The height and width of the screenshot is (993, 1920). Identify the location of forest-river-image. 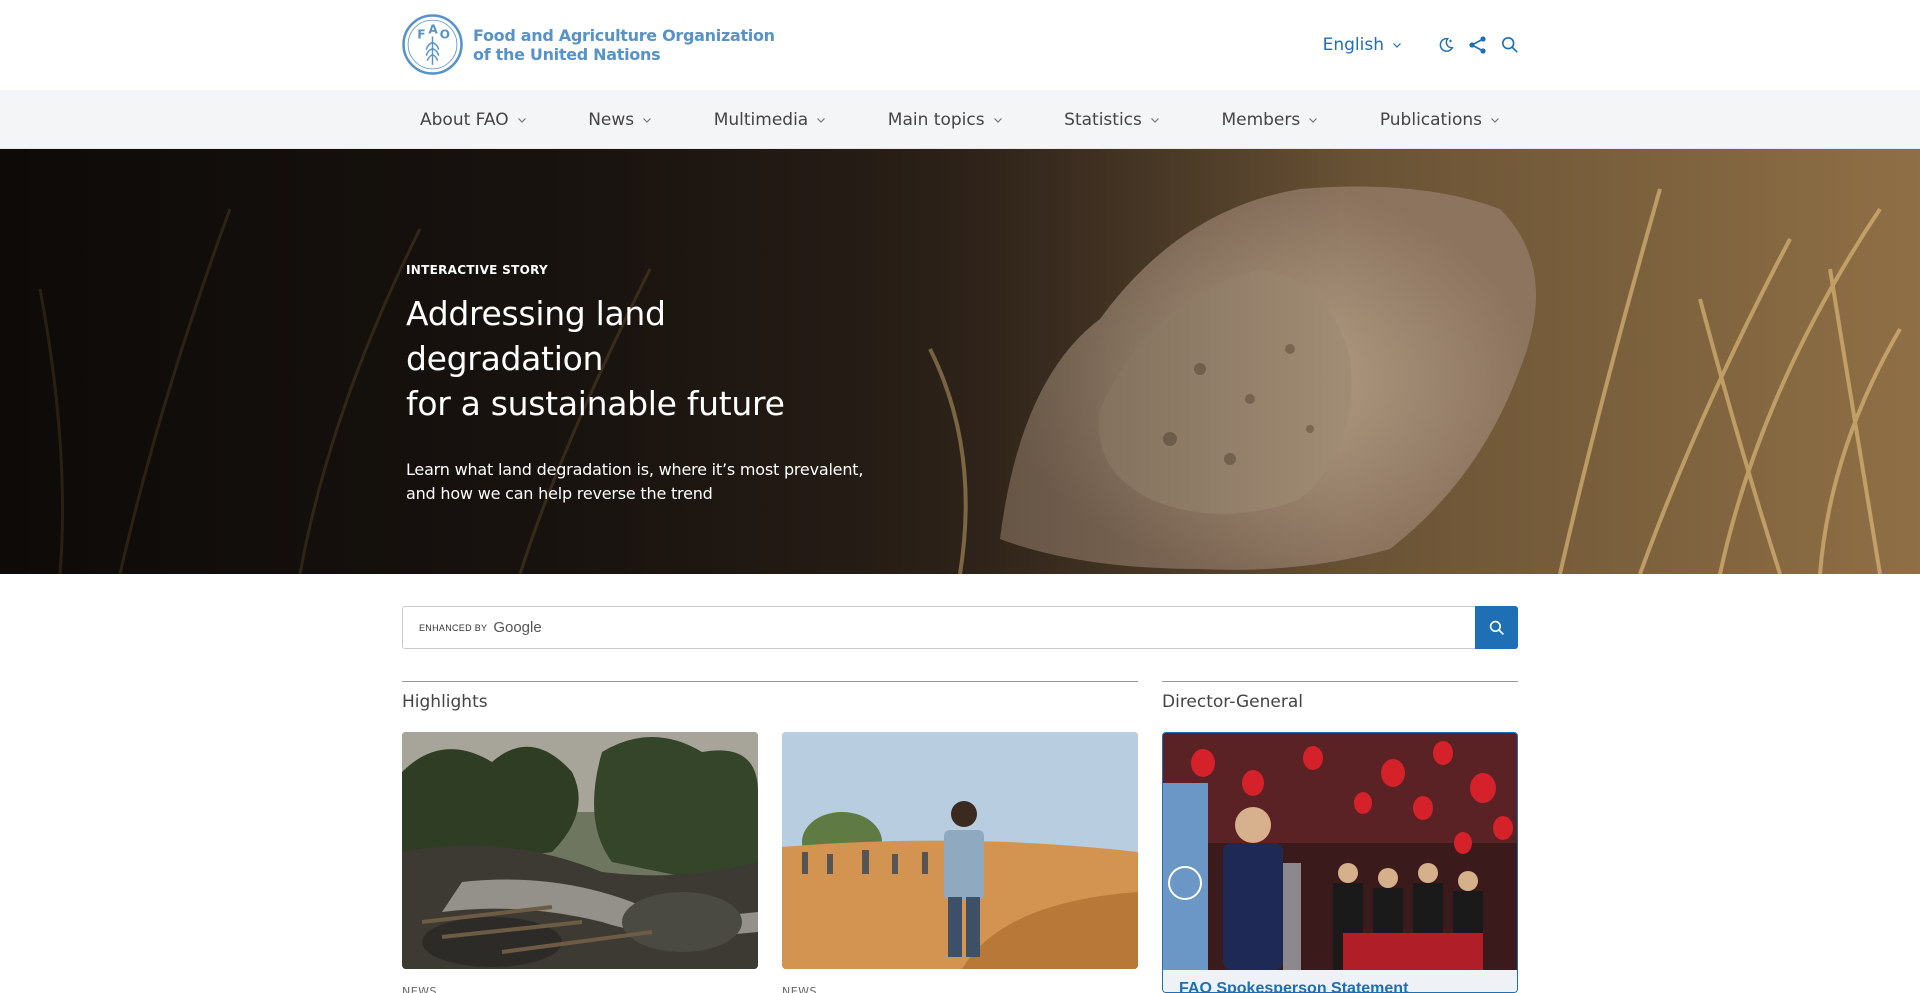
(580, 850).